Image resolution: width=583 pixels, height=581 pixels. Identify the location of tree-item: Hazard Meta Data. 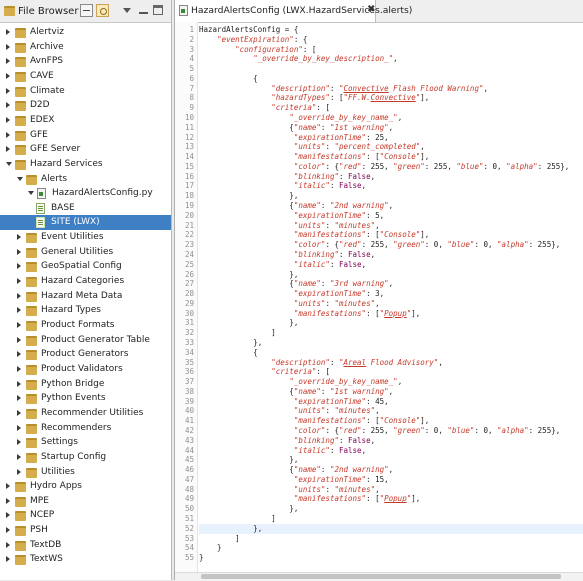
(85, 296).